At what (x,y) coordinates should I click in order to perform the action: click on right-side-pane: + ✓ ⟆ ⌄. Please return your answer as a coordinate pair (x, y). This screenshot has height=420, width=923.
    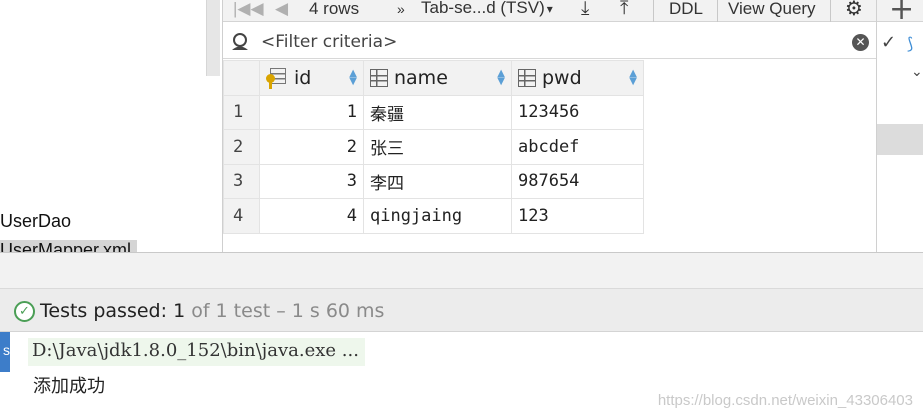
    Looking at the image, I should click on (899, 126).